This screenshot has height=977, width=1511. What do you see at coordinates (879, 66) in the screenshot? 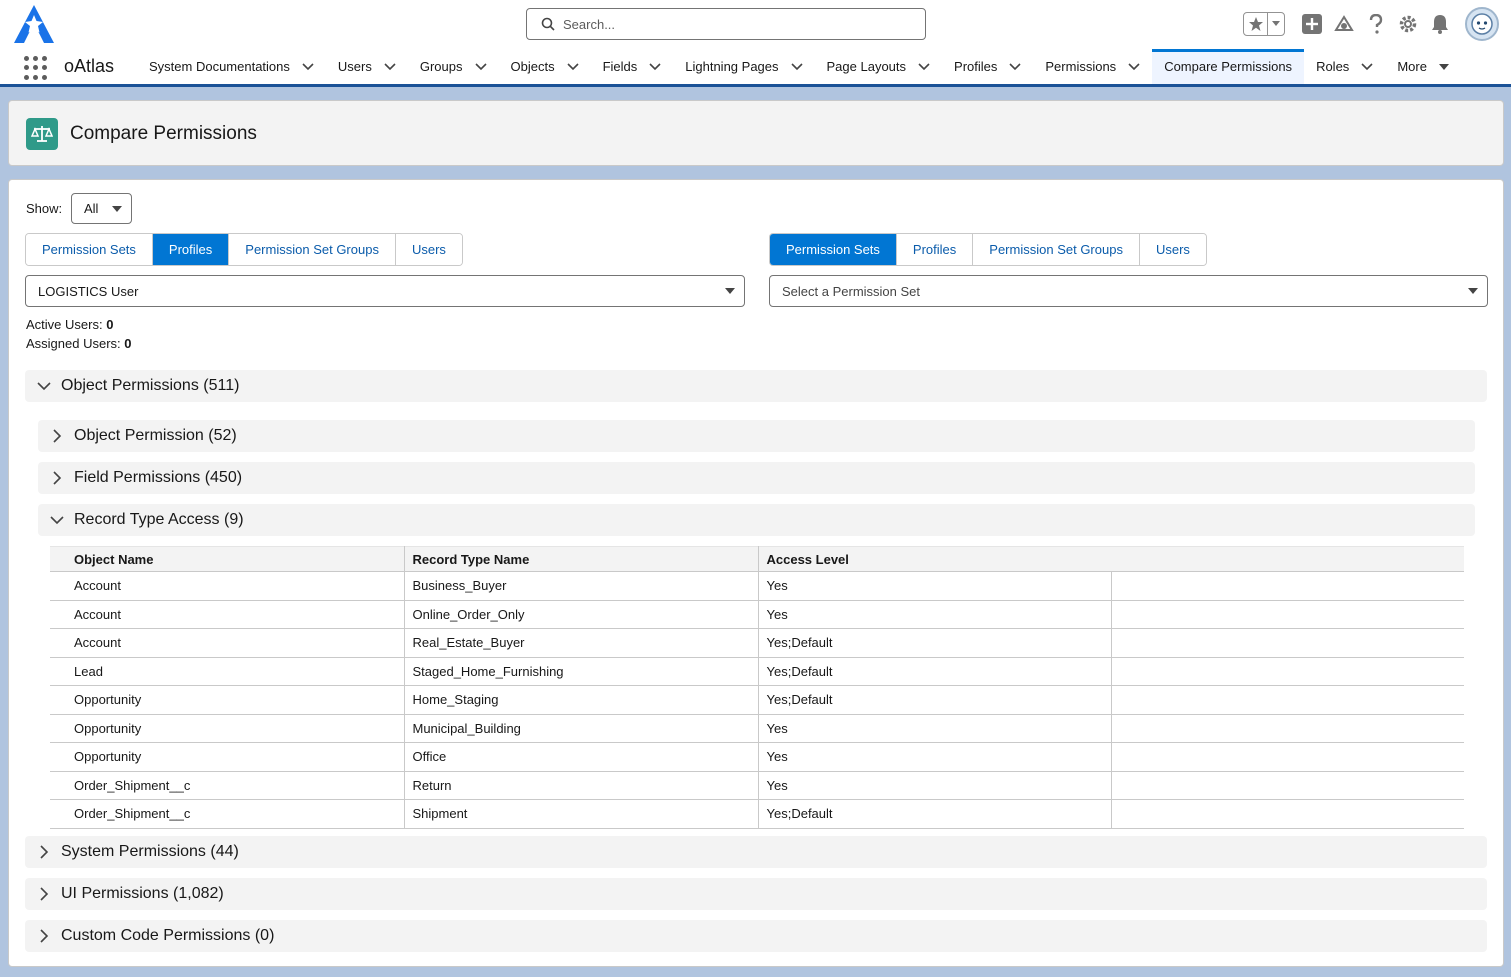
I see `nav-tab-page-layouts: Page Layouts` at bounding box center [879, 66].